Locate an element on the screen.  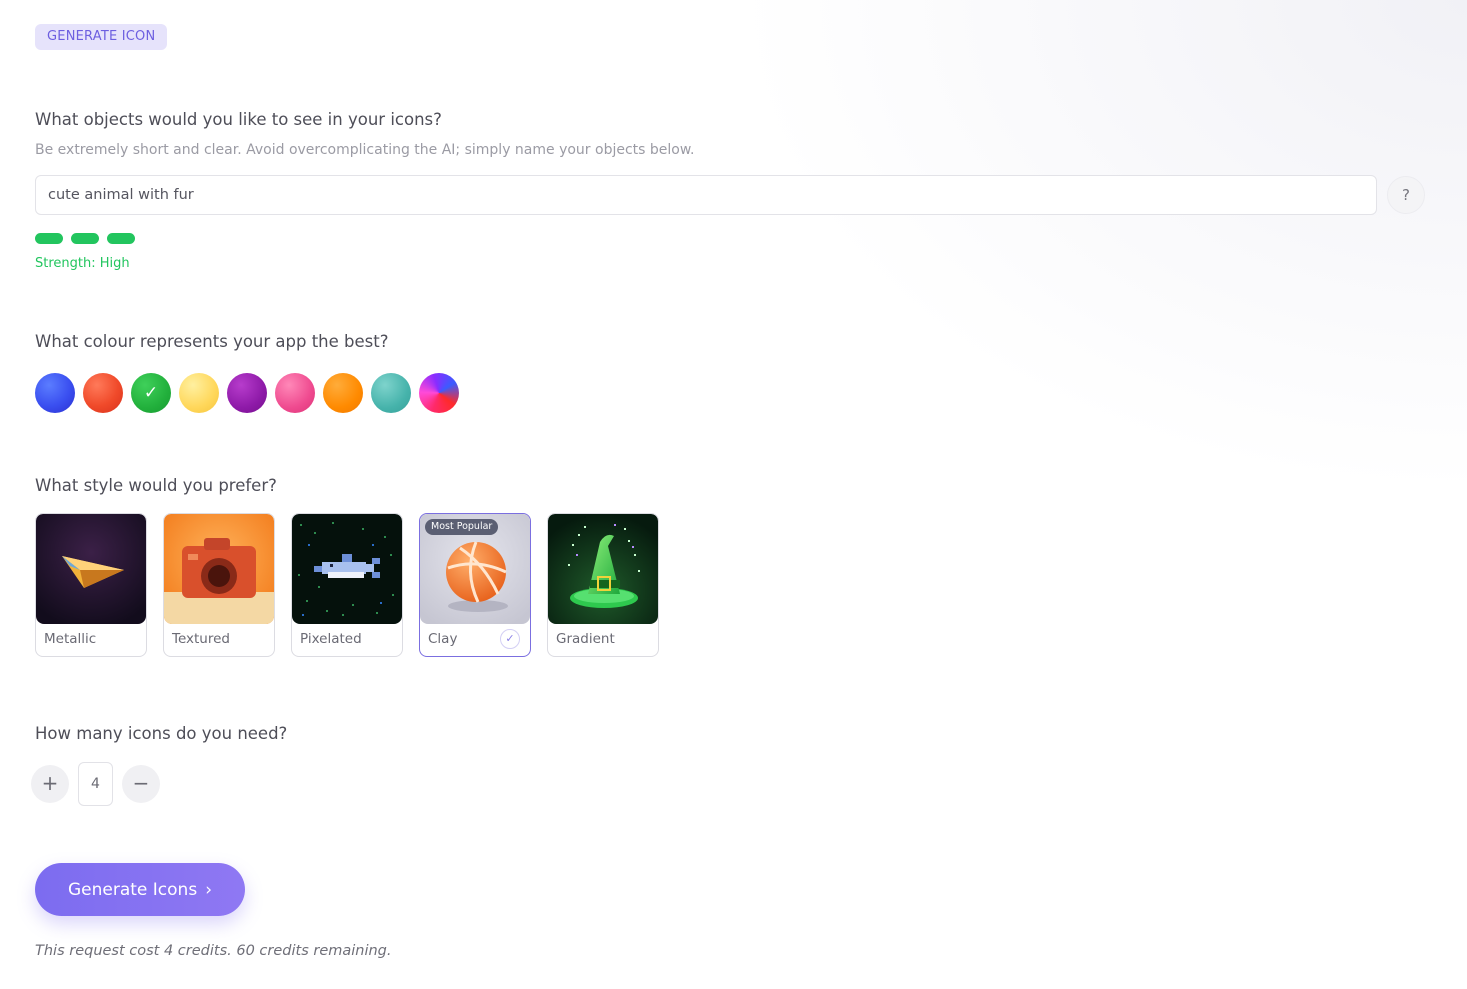
style-label-metallic: Metallic is located at coordinates (70, 639).